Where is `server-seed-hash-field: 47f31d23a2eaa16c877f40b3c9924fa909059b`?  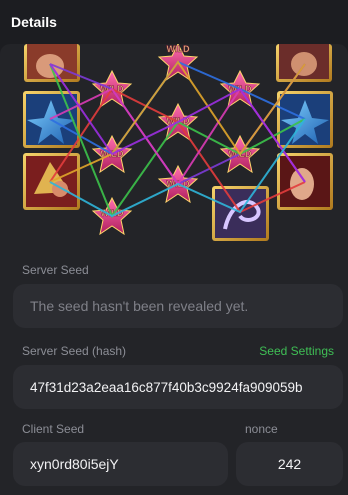 server-seed-hash-field: 47f31d23a2eaa16c877f40b3c9924fa909059b is located at coordinates (178, 387).